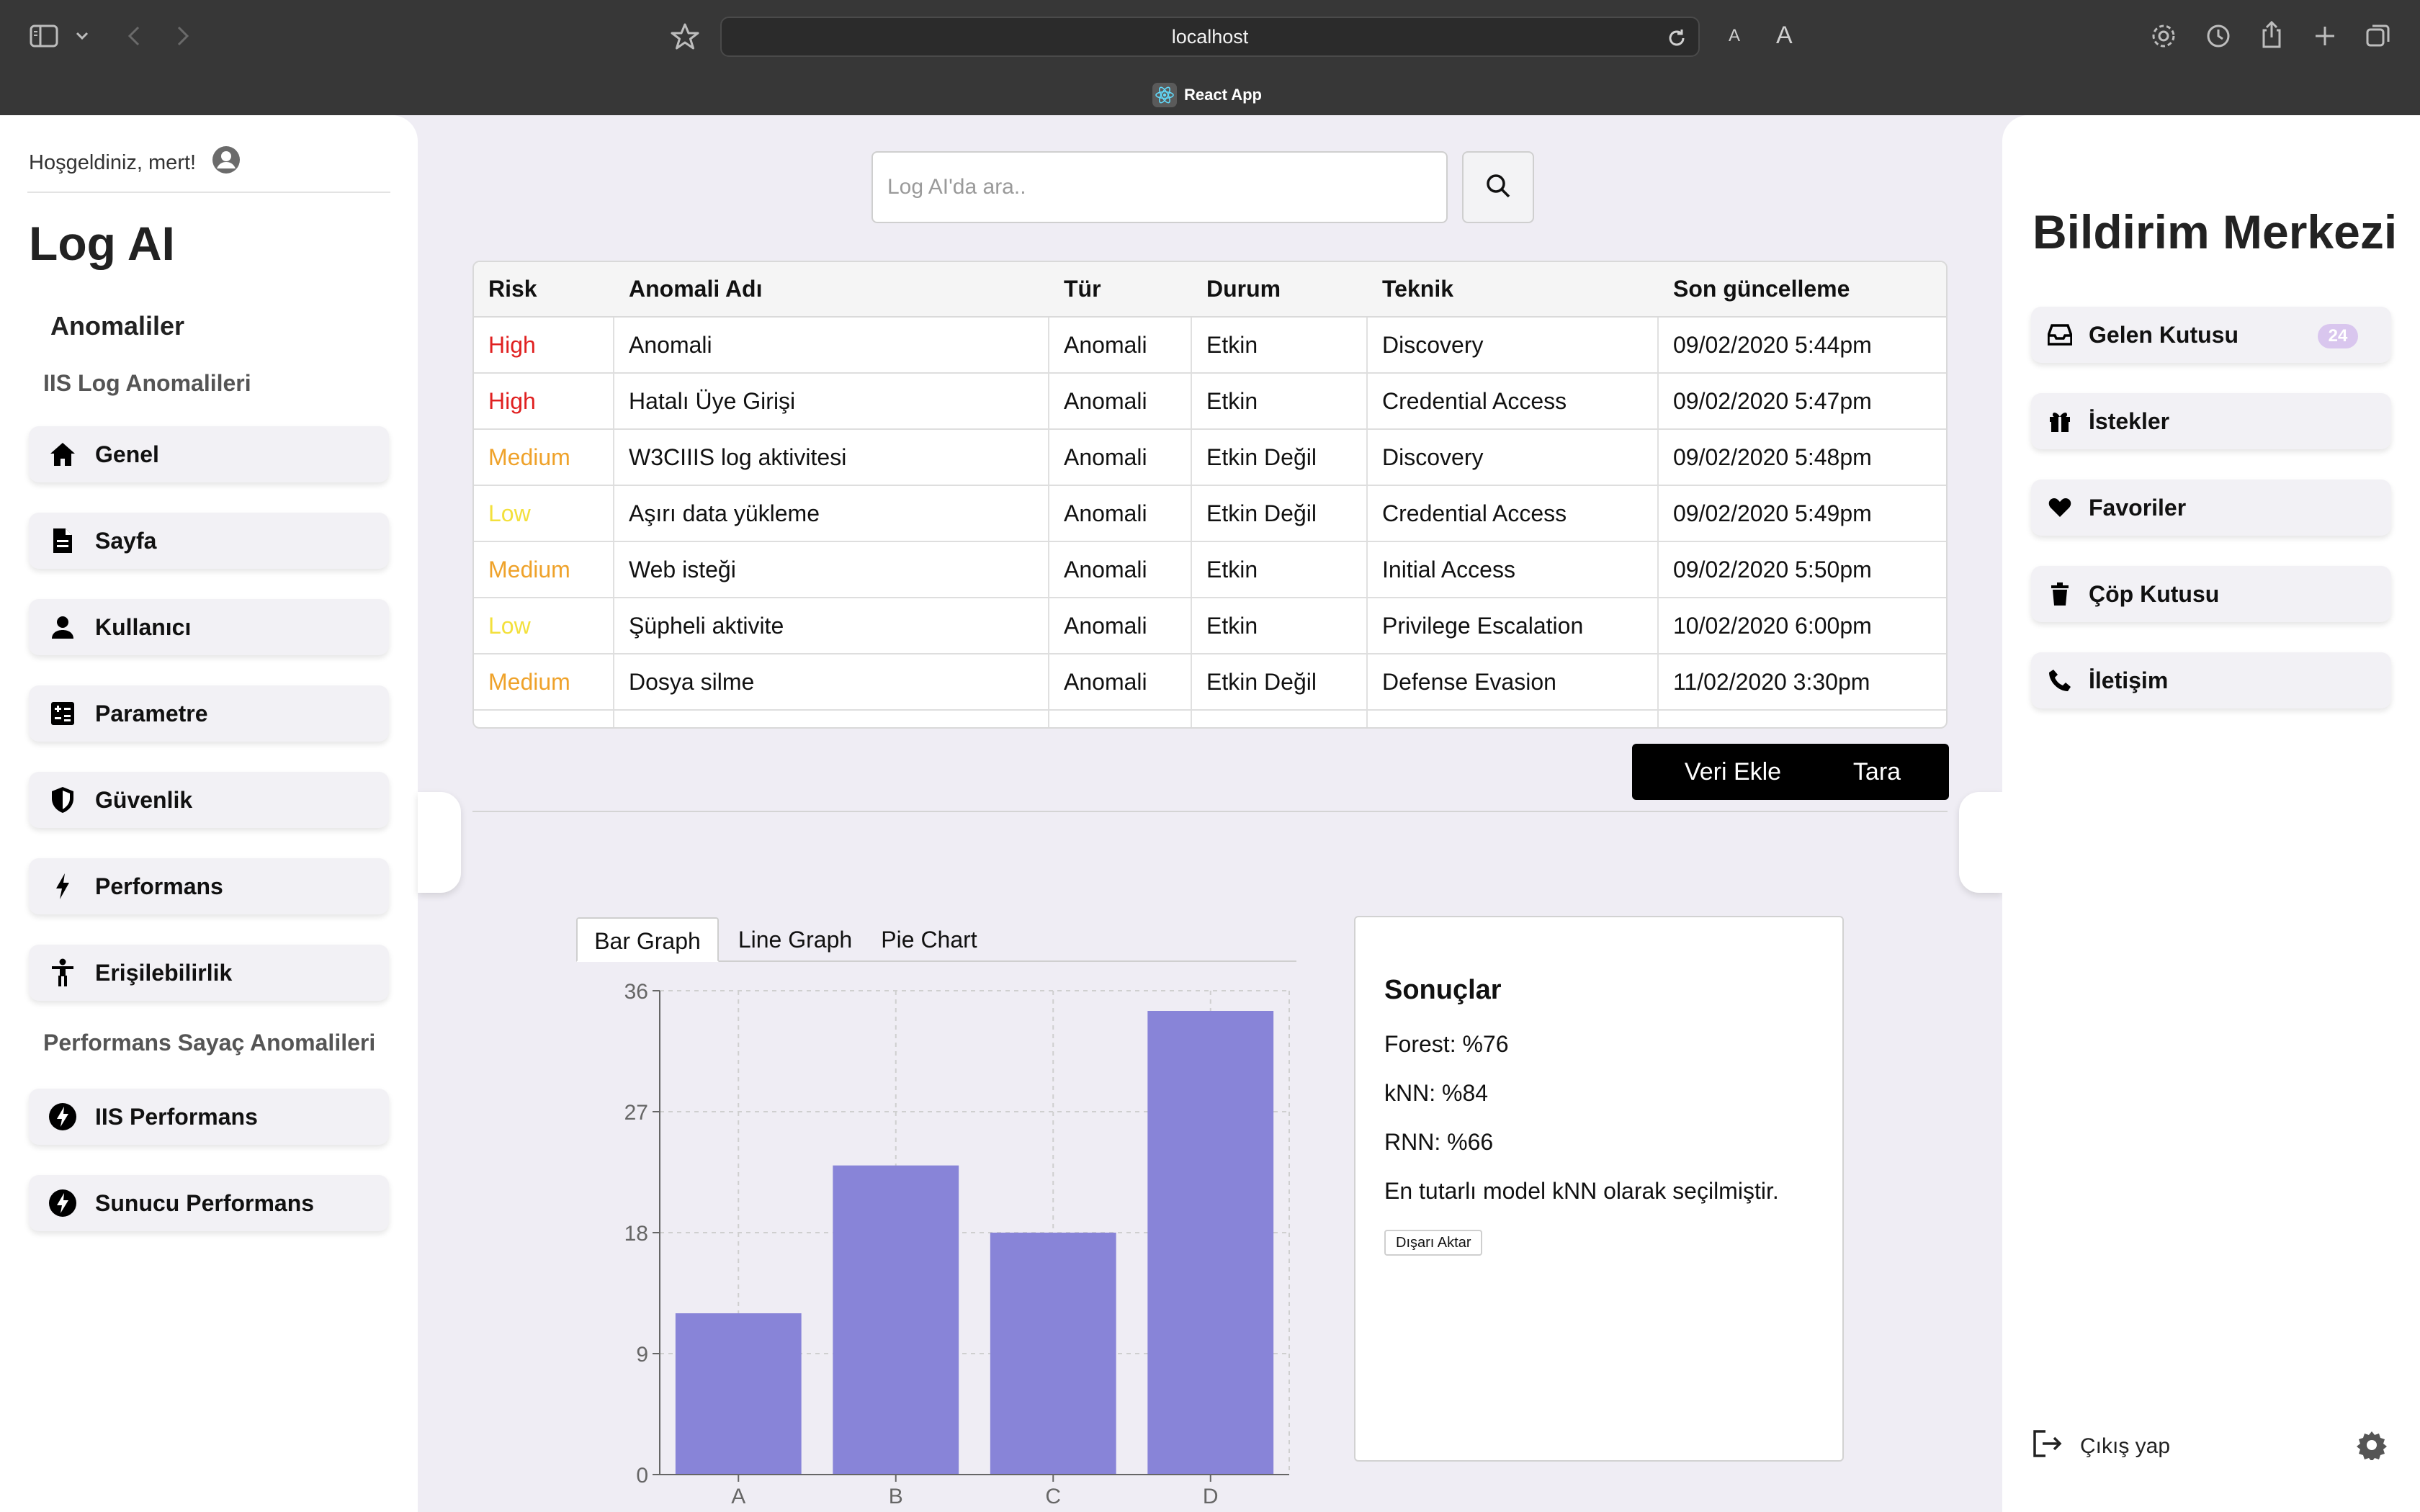 This screenshot has width=2420, height=1512. Describe the element at coordinates (1513, 718) in the screenshot. I see `cell-technique` at that location.